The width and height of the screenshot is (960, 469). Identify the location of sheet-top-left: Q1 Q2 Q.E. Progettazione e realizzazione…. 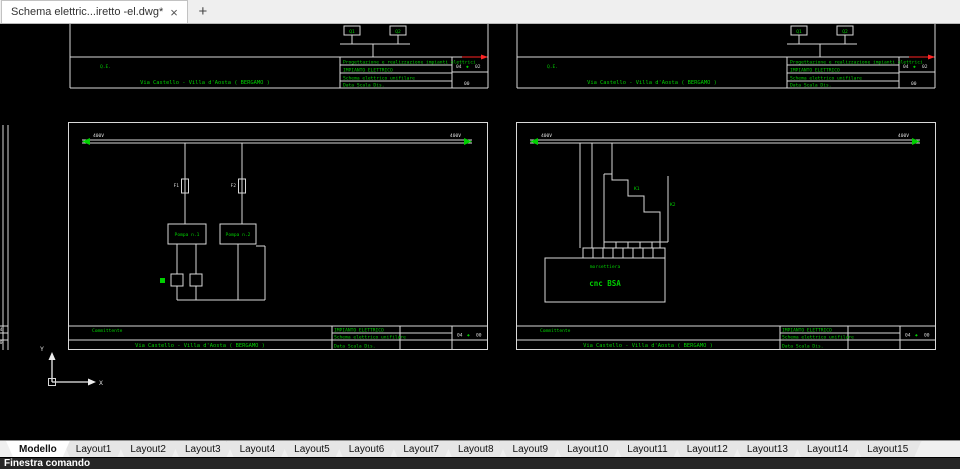
(279, 56).